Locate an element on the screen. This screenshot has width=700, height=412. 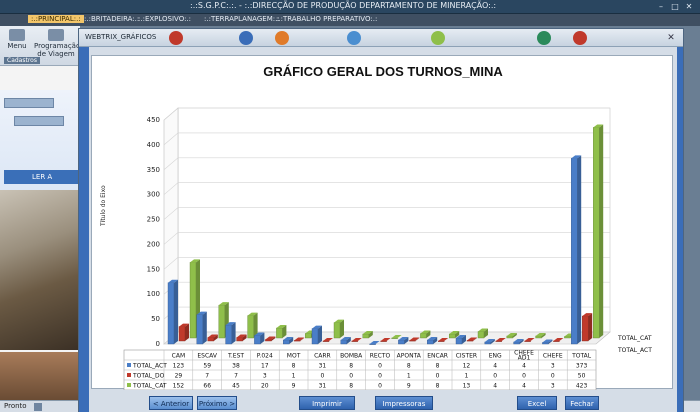
programacao-viagem-button: Programação de Viagem is located at coordinates (57, 43).